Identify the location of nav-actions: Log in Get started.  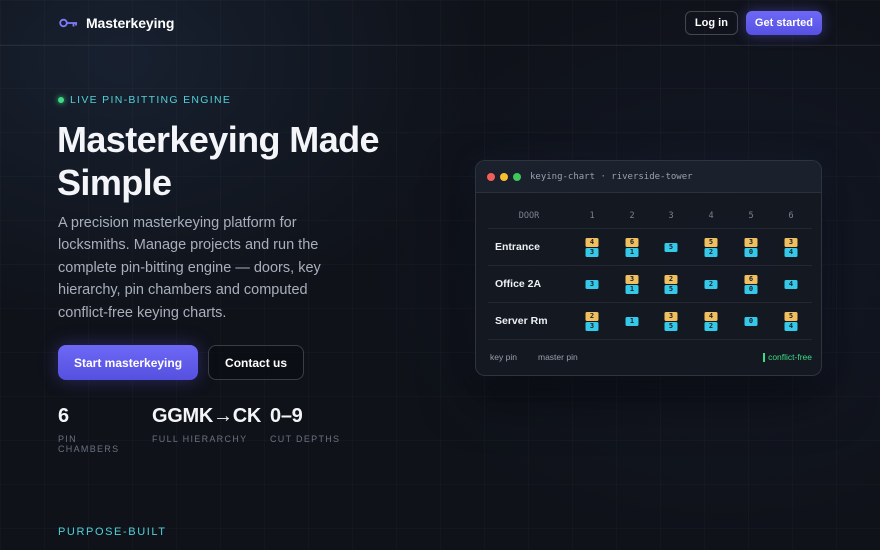
(753, 22).